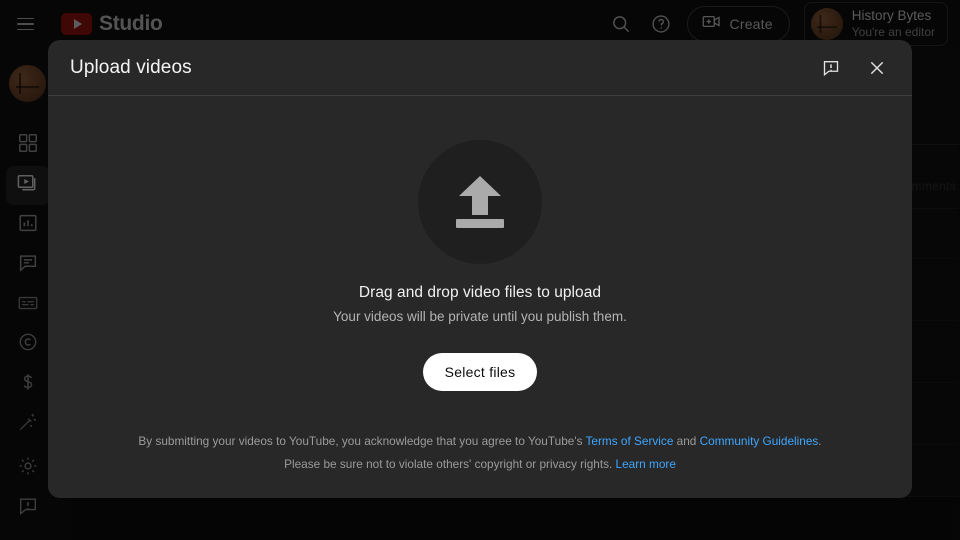 This screenshot has width=960, height=540. I want to click on upload-arrow-icon, so click(480, 202).